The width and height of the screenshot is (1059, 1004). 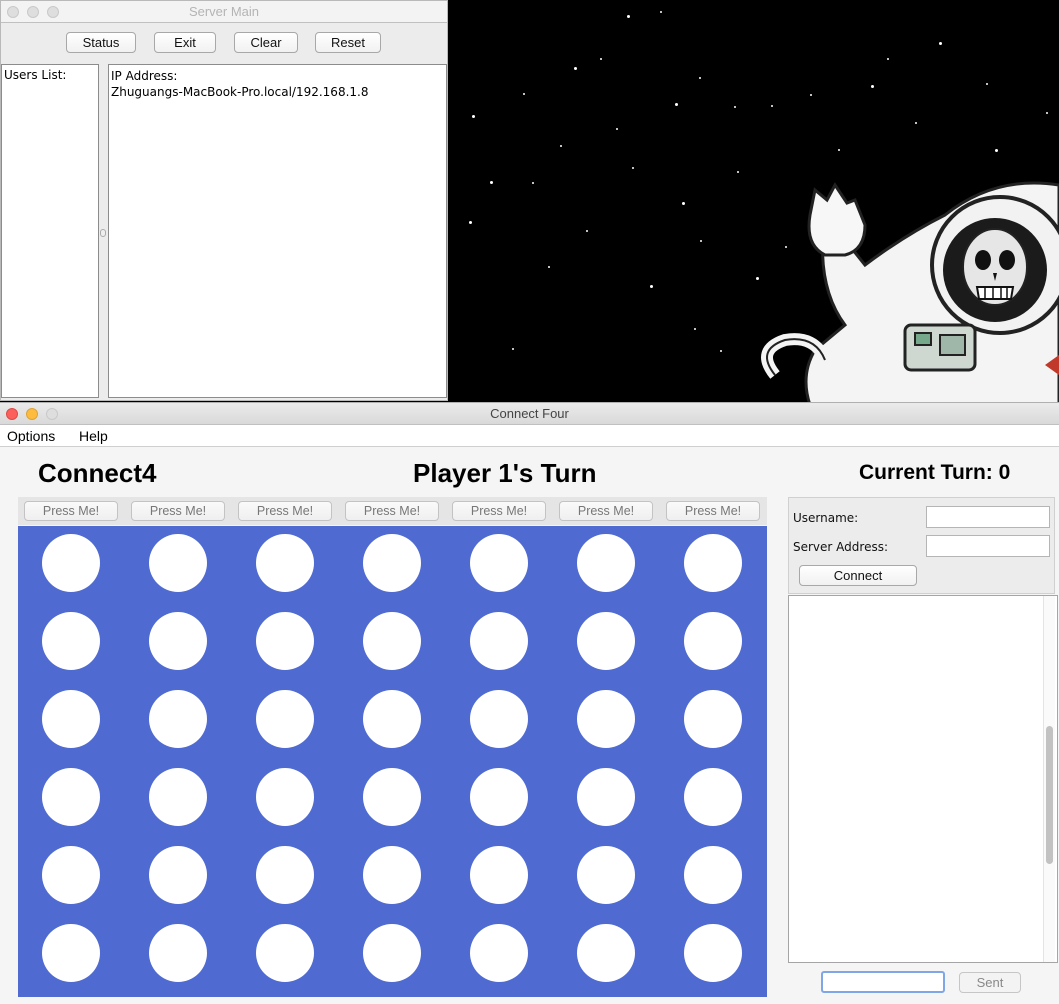 What do you see at coordinates (178, 511) in the screenshot?
I see `column-2-button: Press Me!` at bounding box center [178, 511].